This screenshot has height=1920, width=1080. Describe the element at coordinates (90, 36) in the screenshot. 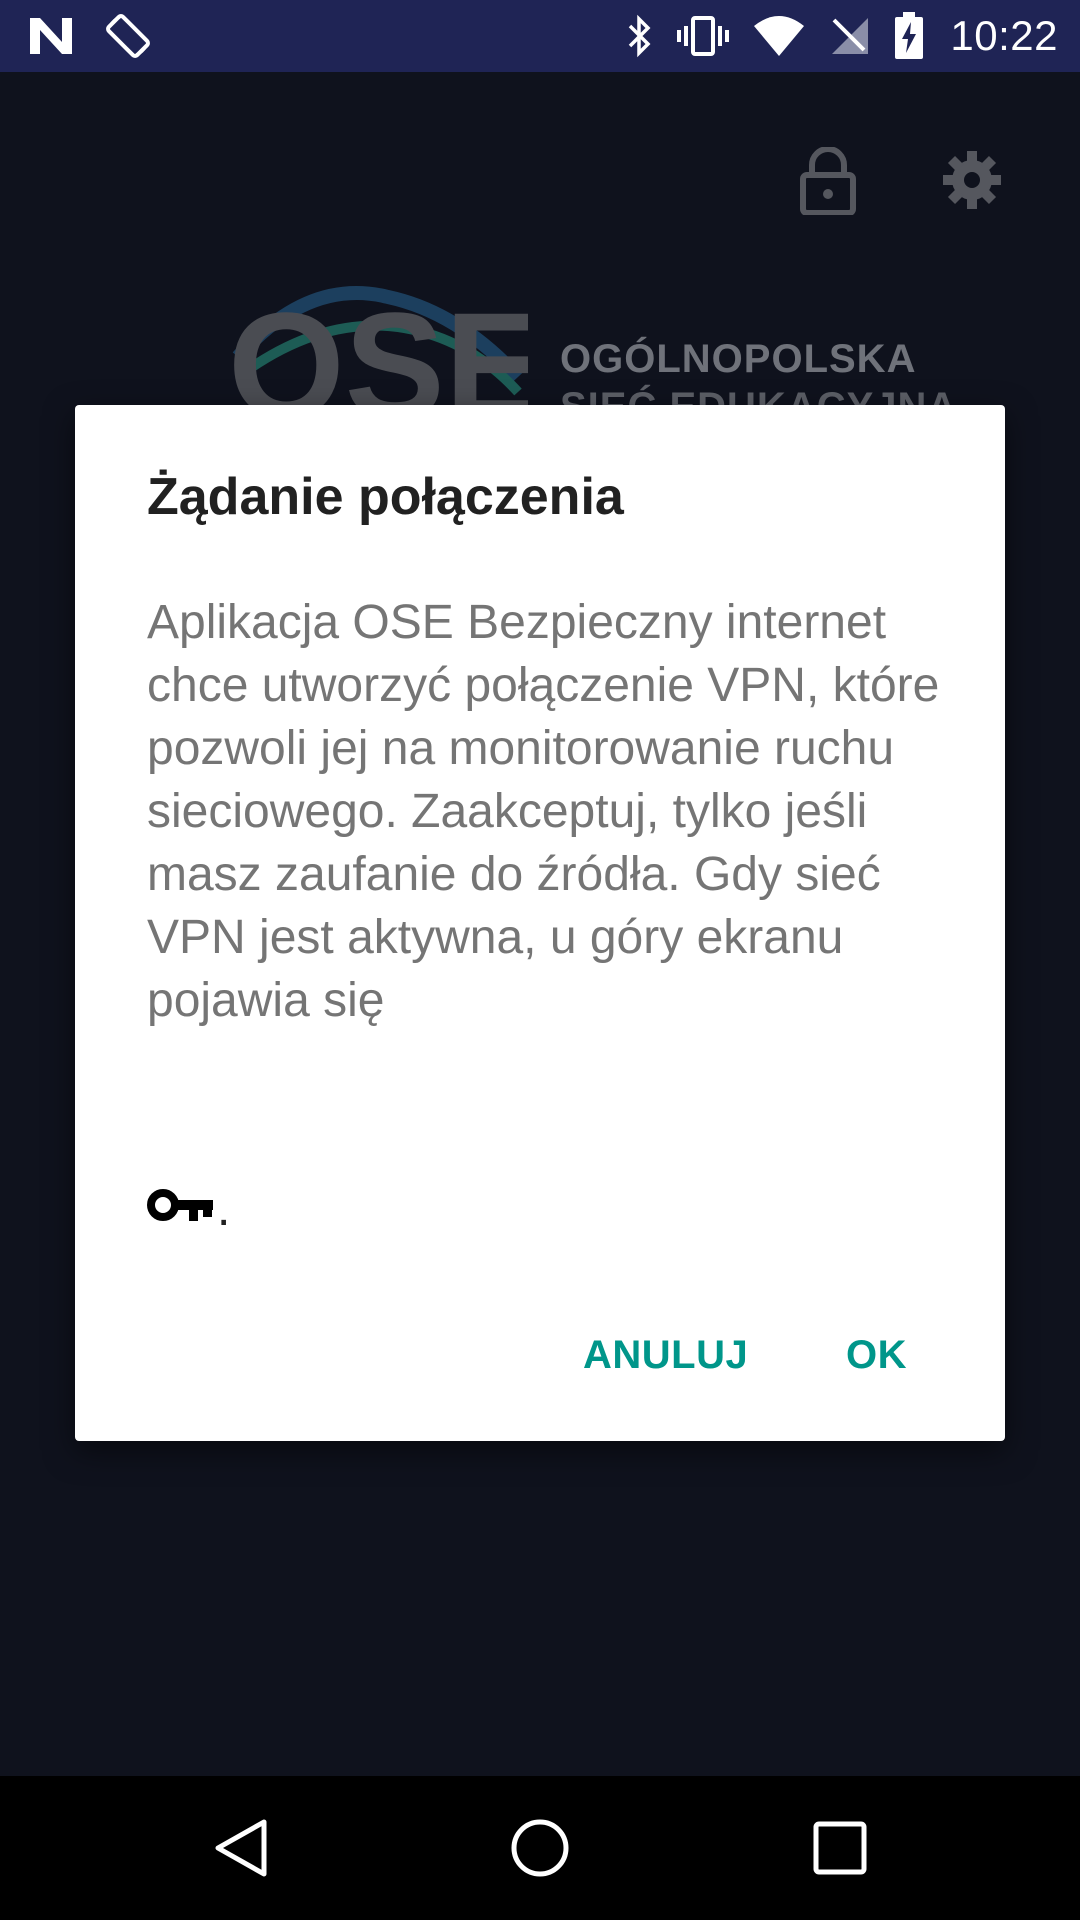

I see `status-bar-left` at that location.